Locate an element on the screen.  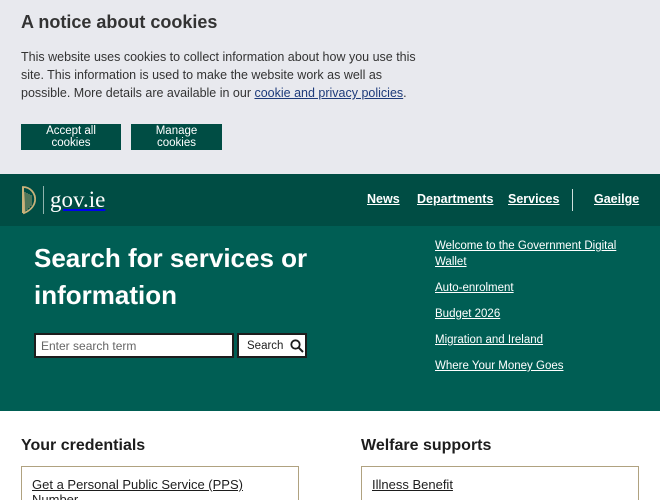
nav-services: Services is located at coordinates (533, 199).